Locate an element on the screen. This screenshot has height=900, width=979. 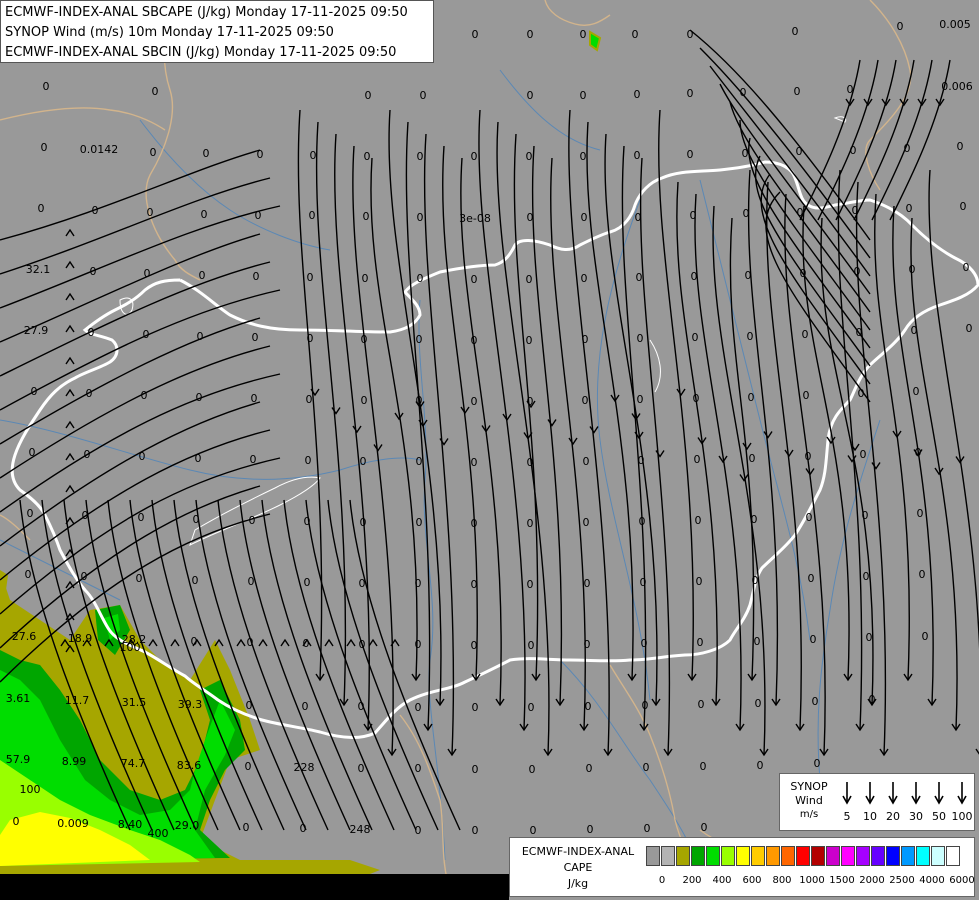
cin-value: 8.99 is located at coordinates (74, 761).